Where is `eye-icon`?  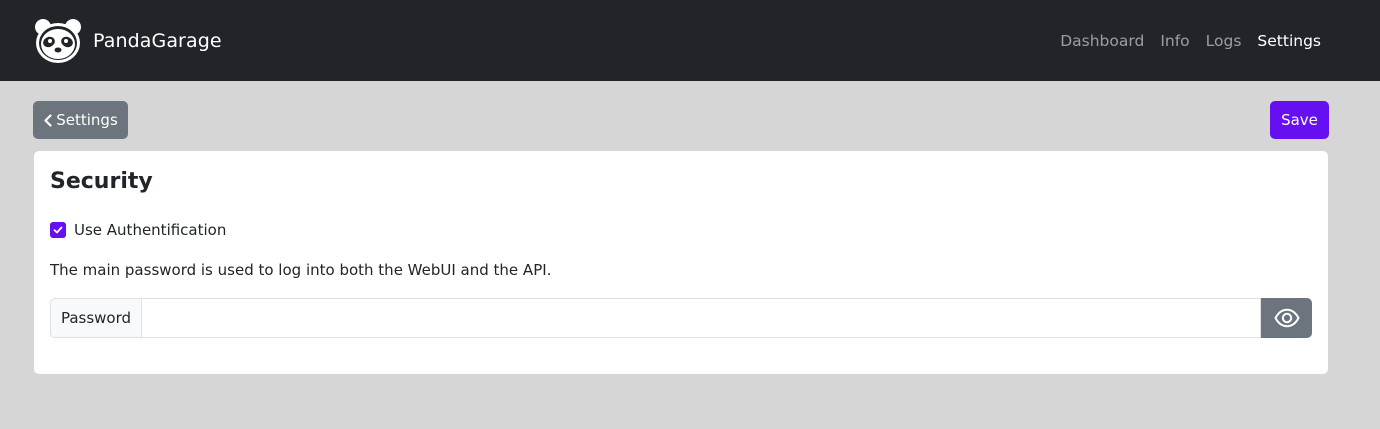
eye-icon is located at coordinates (1286, 318).